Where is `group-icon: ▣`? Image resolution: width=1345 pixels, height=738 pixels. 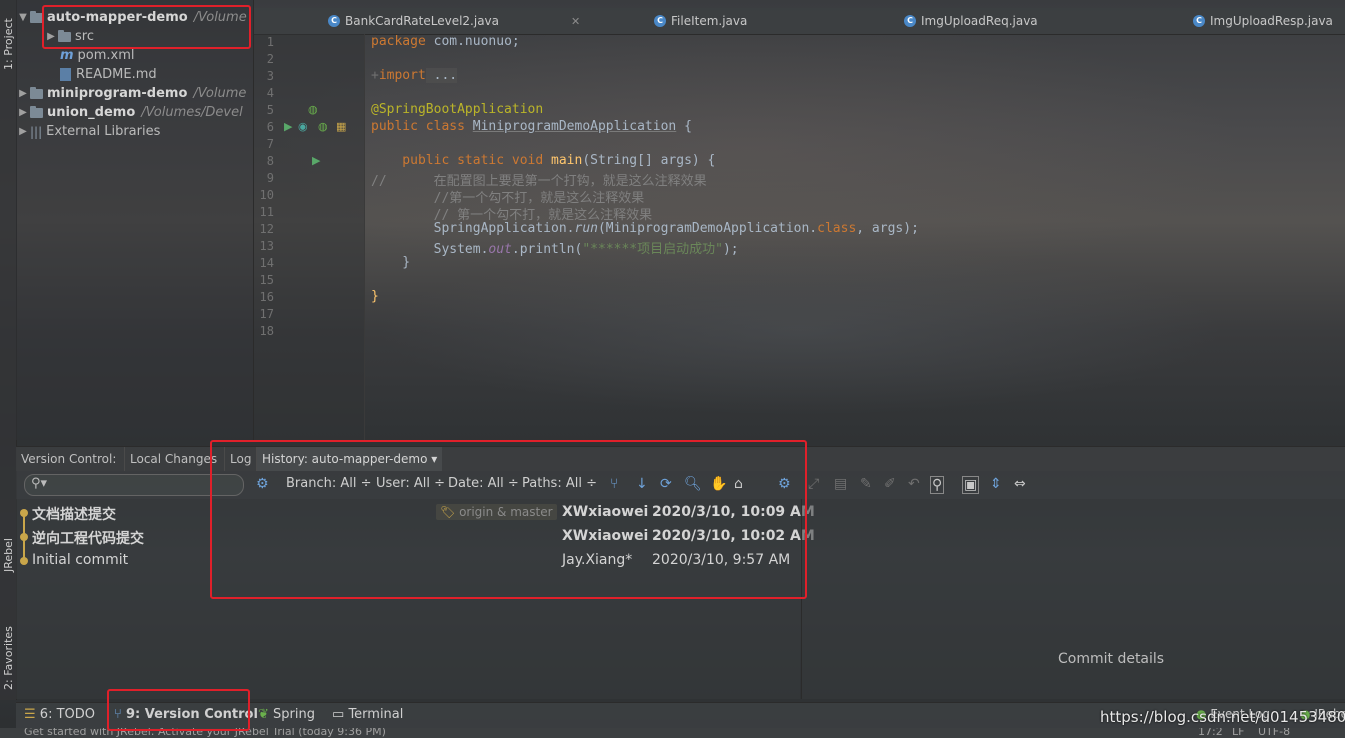
group-icon: ▣ is located at coordinates (971, 485).